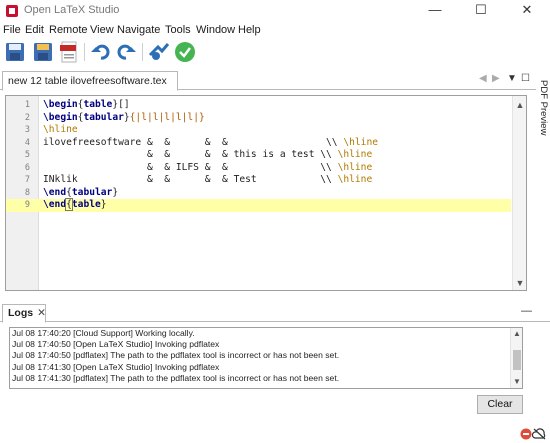 This screenshot has height=443, width=550. I want to click on editor-scrollbar: ▲ ▼, so click(519, 193).